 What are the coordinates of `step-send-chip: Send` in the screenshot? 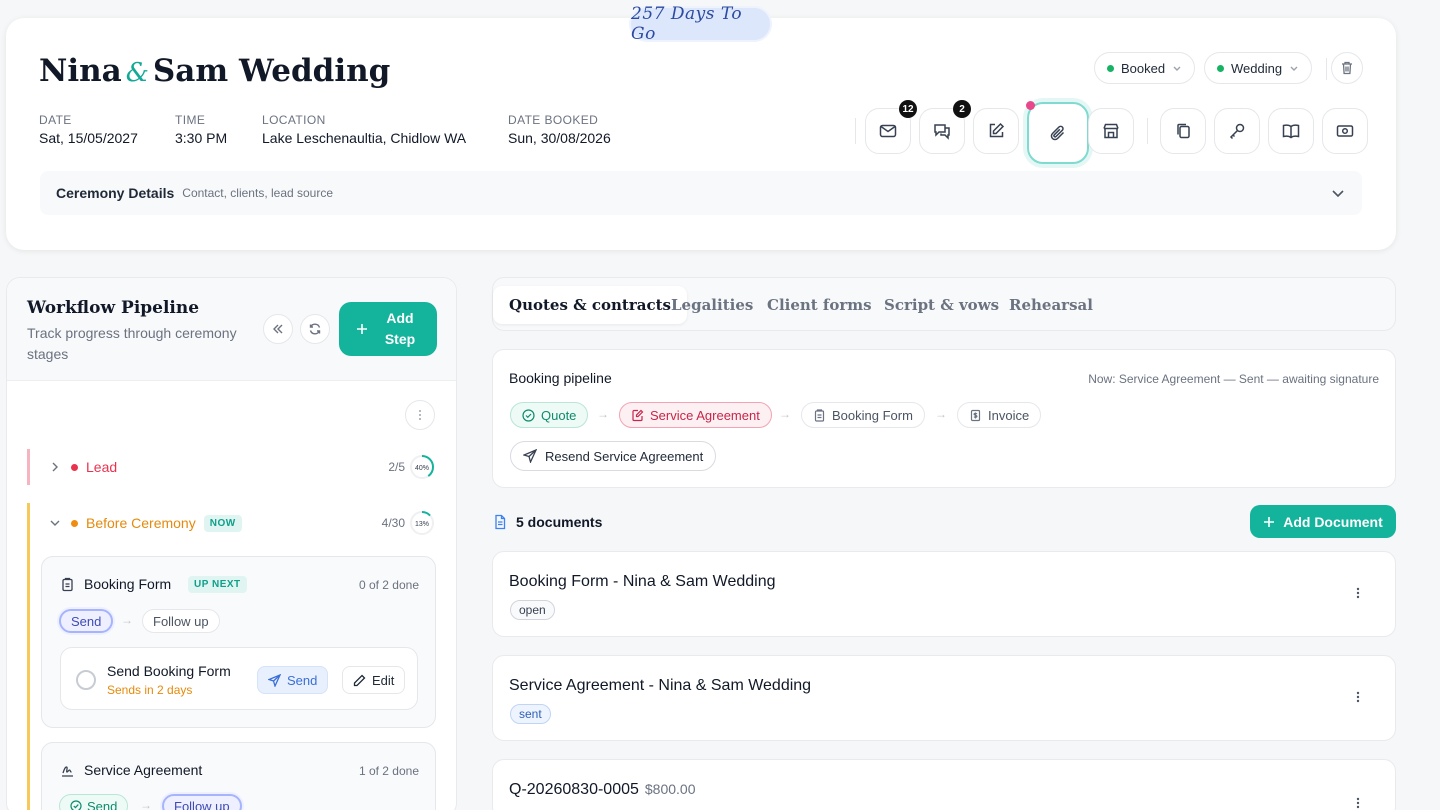 It's located at (86, 621).